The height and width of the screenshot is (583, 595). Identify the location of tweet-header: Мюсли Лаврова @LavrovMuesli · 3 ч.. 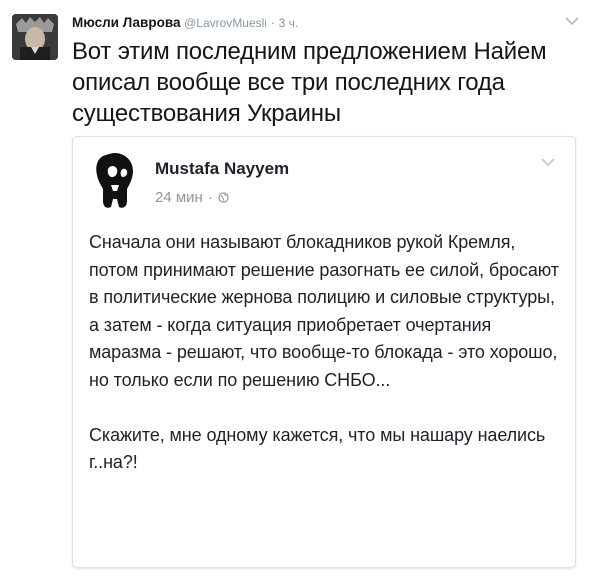
(185, 23).